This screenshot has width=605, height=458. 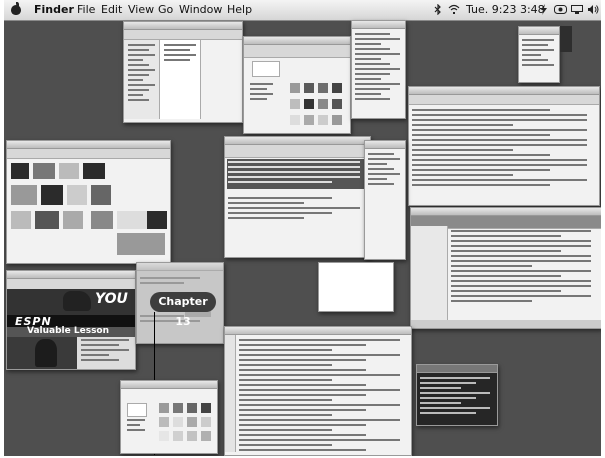 What do you see at coordinates (438, 9) in the screenshot?
I see `bluetooth-icon` at bounding box center [438, 9].